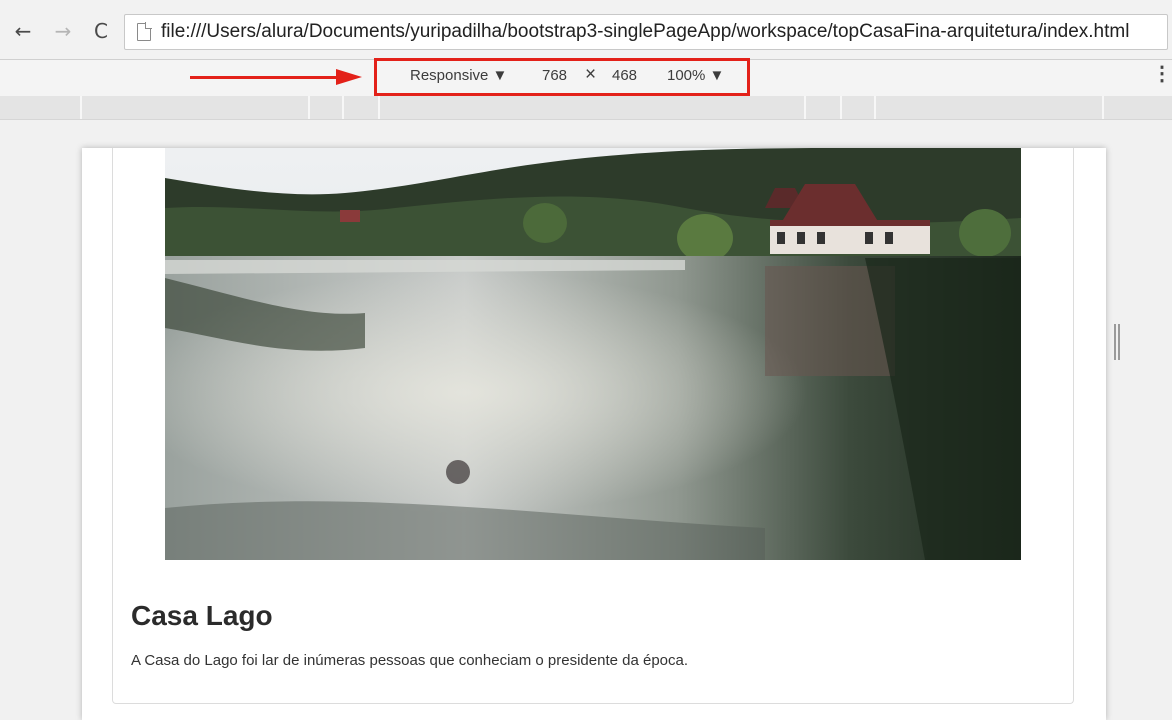 The image size is (1172, 720). What do you see at coordinates (144, 31) in the screenshot?
I see `page-icon` at bounding box center [144, 31].